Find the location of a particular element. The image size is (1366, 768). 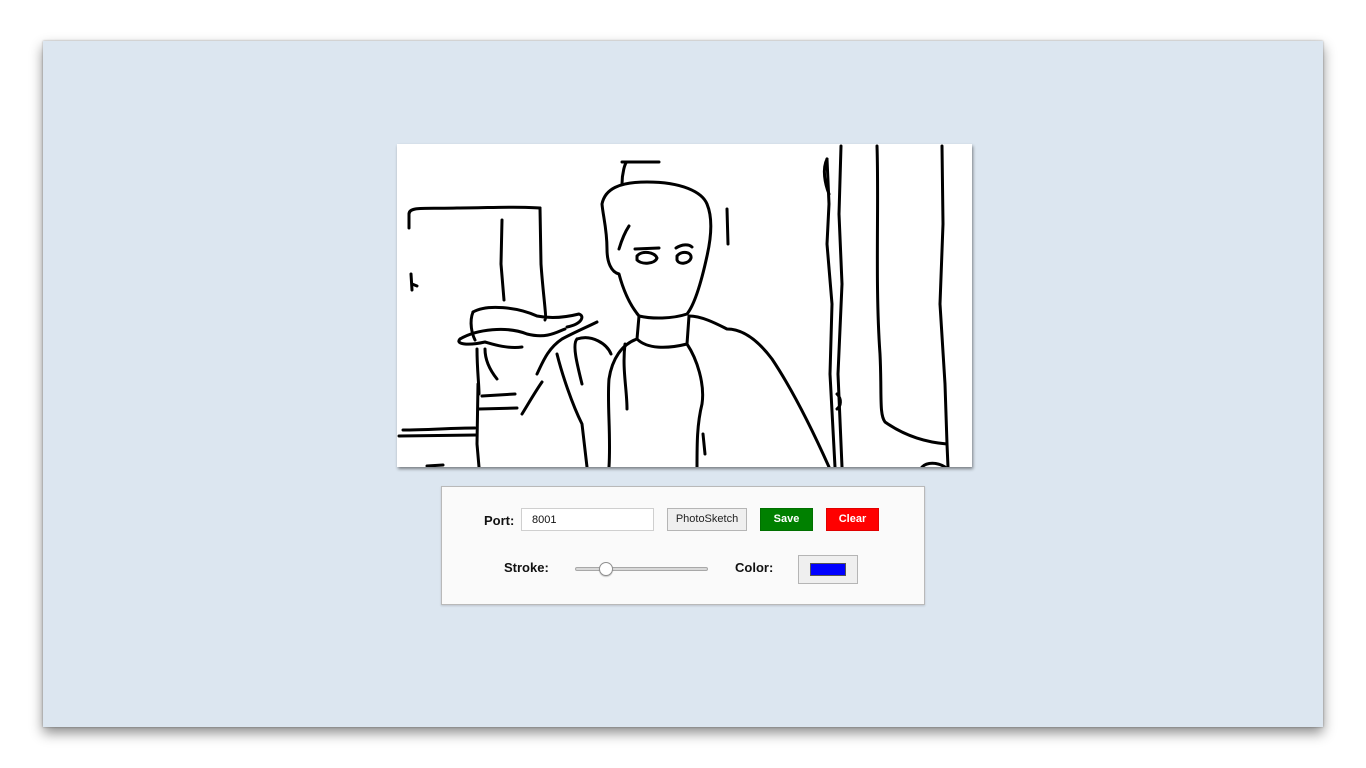

stroke-slider is located at coordinates (641, 569).